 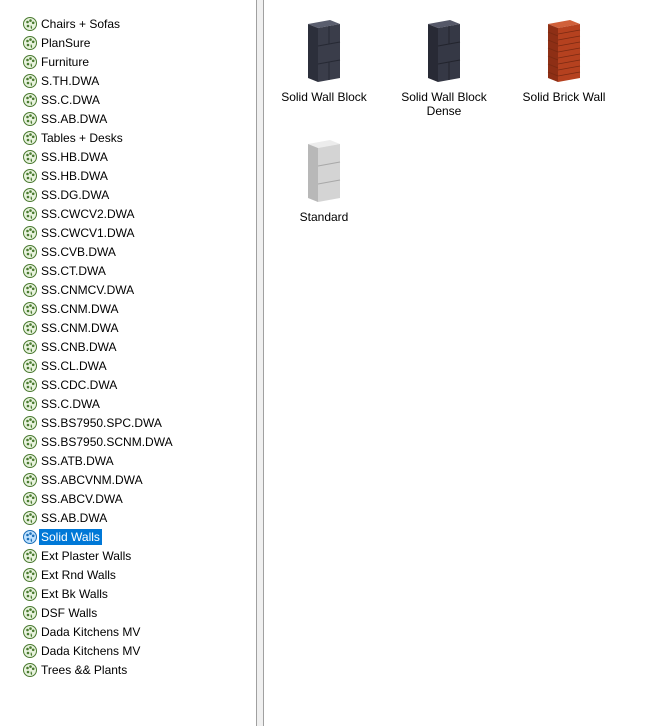 I want to click on tile-label: Standard, so click(x=324, y=217).